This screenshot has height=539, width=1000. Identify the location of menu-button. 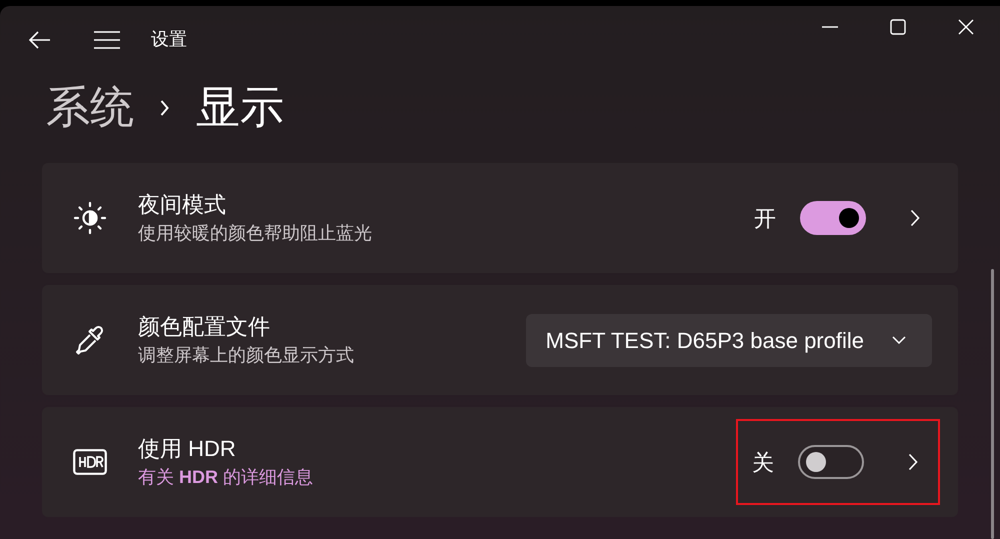
(107, 40).